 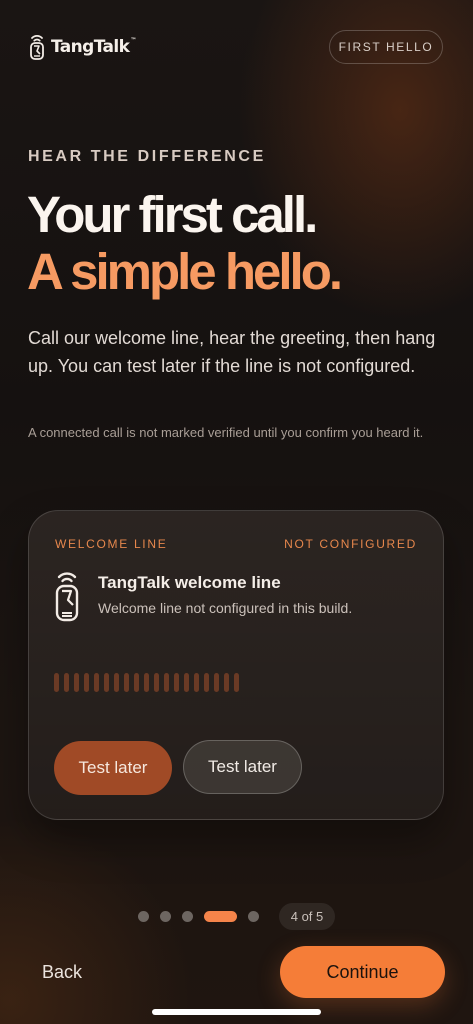 I want to click on test-later-primary-button: Test later, so click(x=113, y=768).